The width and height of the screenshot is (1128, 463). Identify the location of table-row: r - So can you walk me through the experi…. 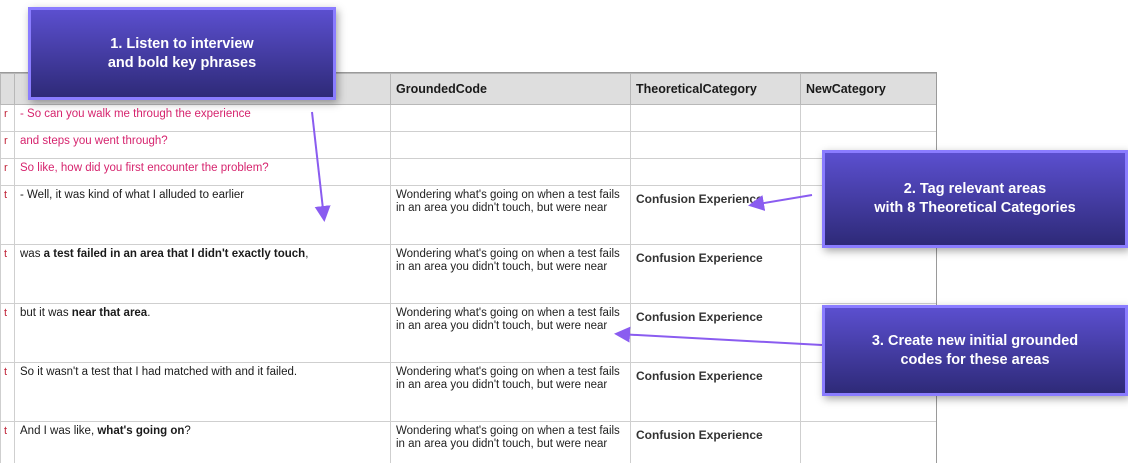
(469, 118).